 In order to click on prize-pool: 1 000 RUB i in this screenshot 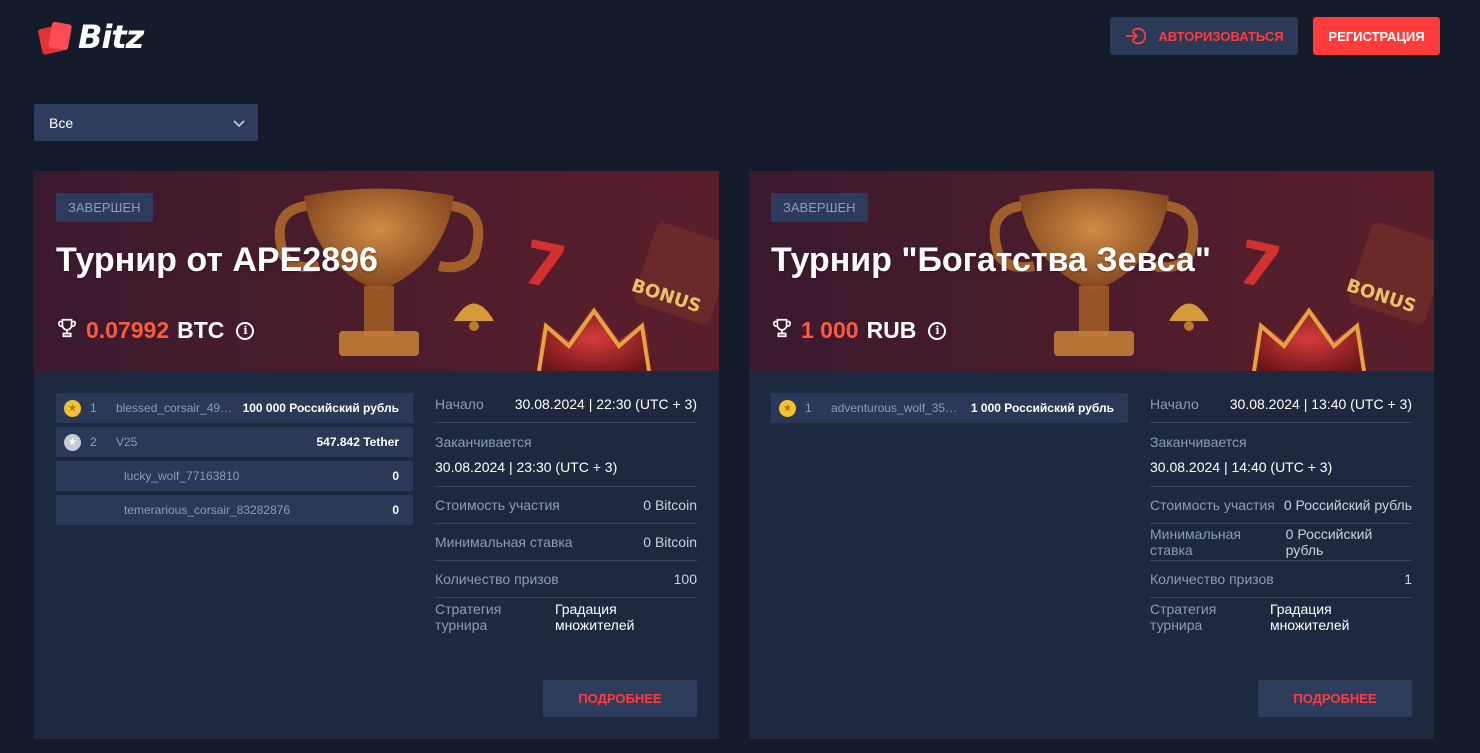, I will do `click(859, 330)`.